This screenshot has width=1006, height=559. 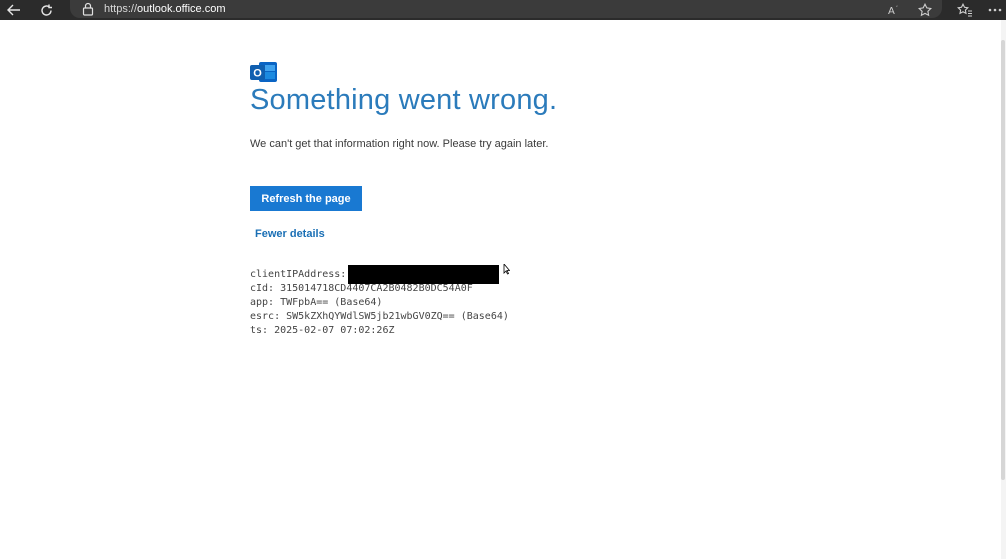 What do you see at coordinates (507, 268) in the screenshot?
I see `mouse-cursor-icon` at bounding box center [507, 268].